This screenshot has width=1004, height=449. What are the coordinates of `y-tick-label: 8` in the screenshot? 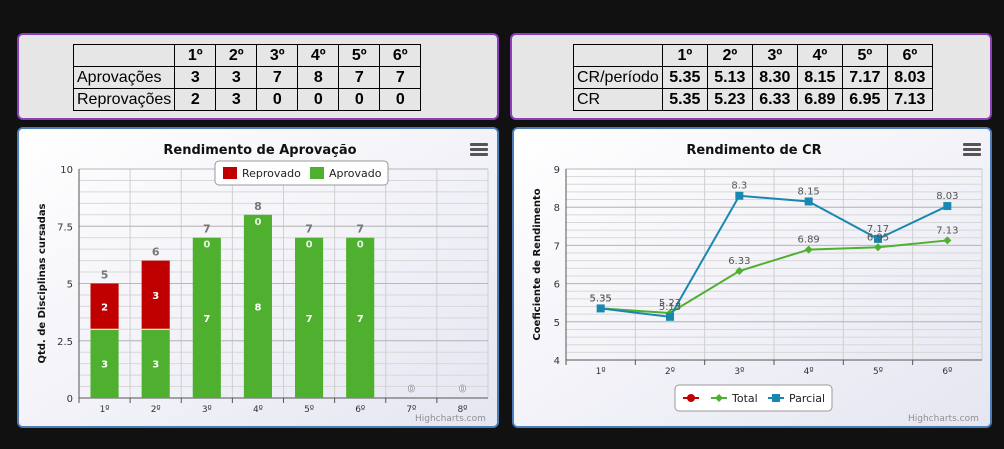 It's located at (557, 208).